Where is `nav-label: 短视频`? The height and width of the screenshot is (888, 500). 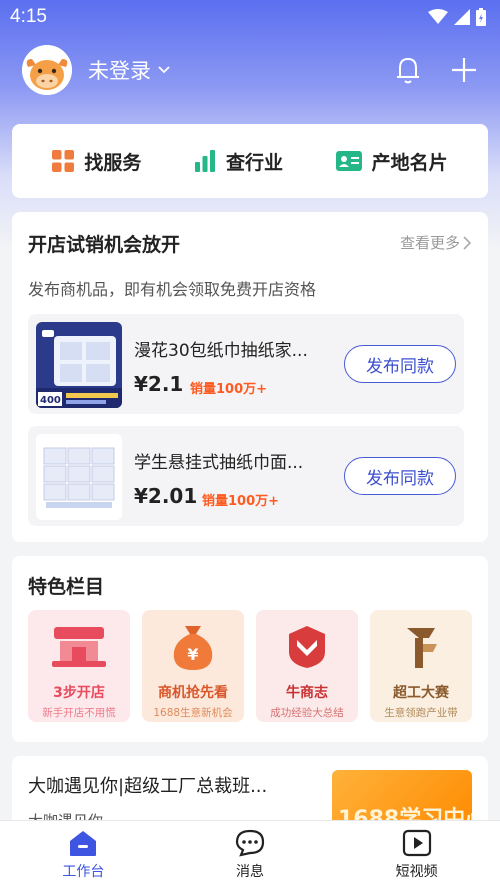
nav-label: 短视频 is located at coordinates (416, 871).